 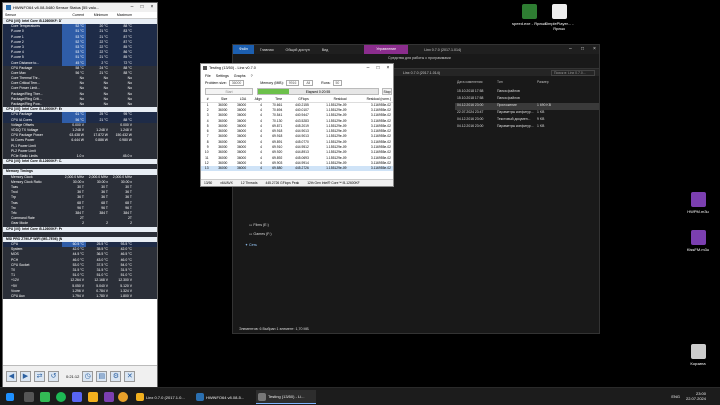 I want to click on address-path: Linx 0.7.0 (2017.1.014), so click(x=421, y=73).